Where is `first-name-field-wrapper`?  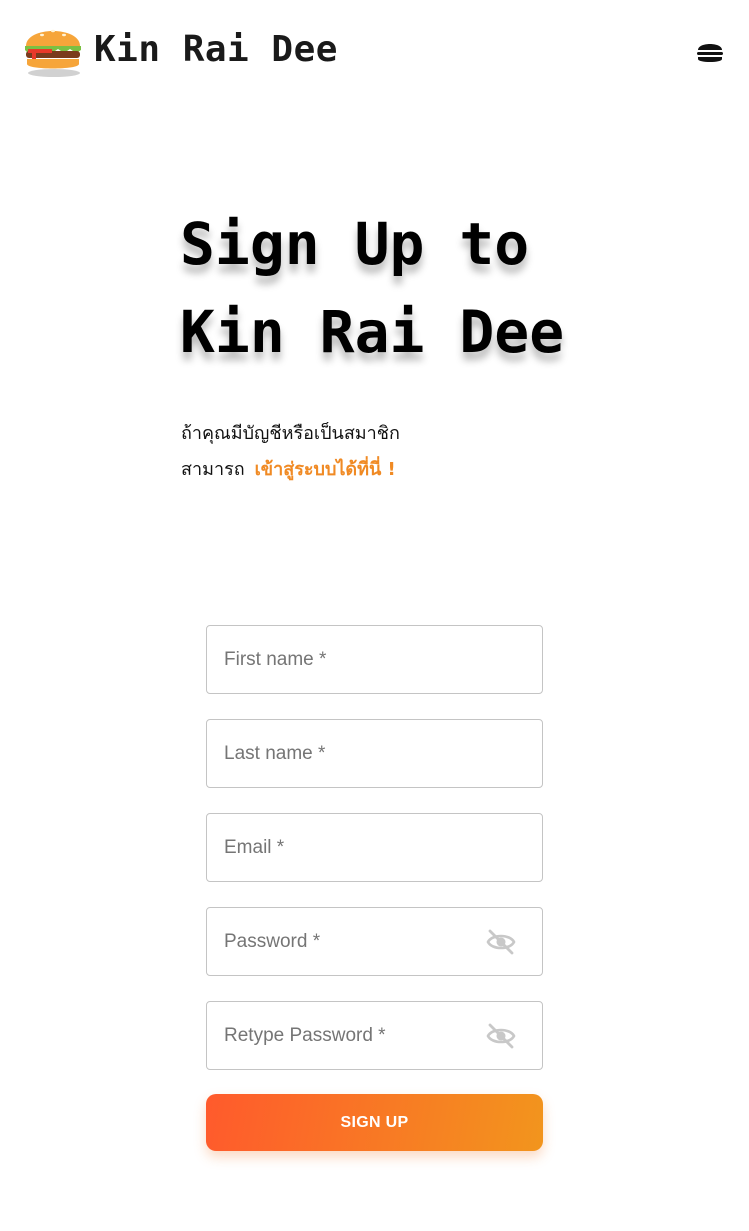 first-name-field-wrapper is located at coordinates (374, 659).